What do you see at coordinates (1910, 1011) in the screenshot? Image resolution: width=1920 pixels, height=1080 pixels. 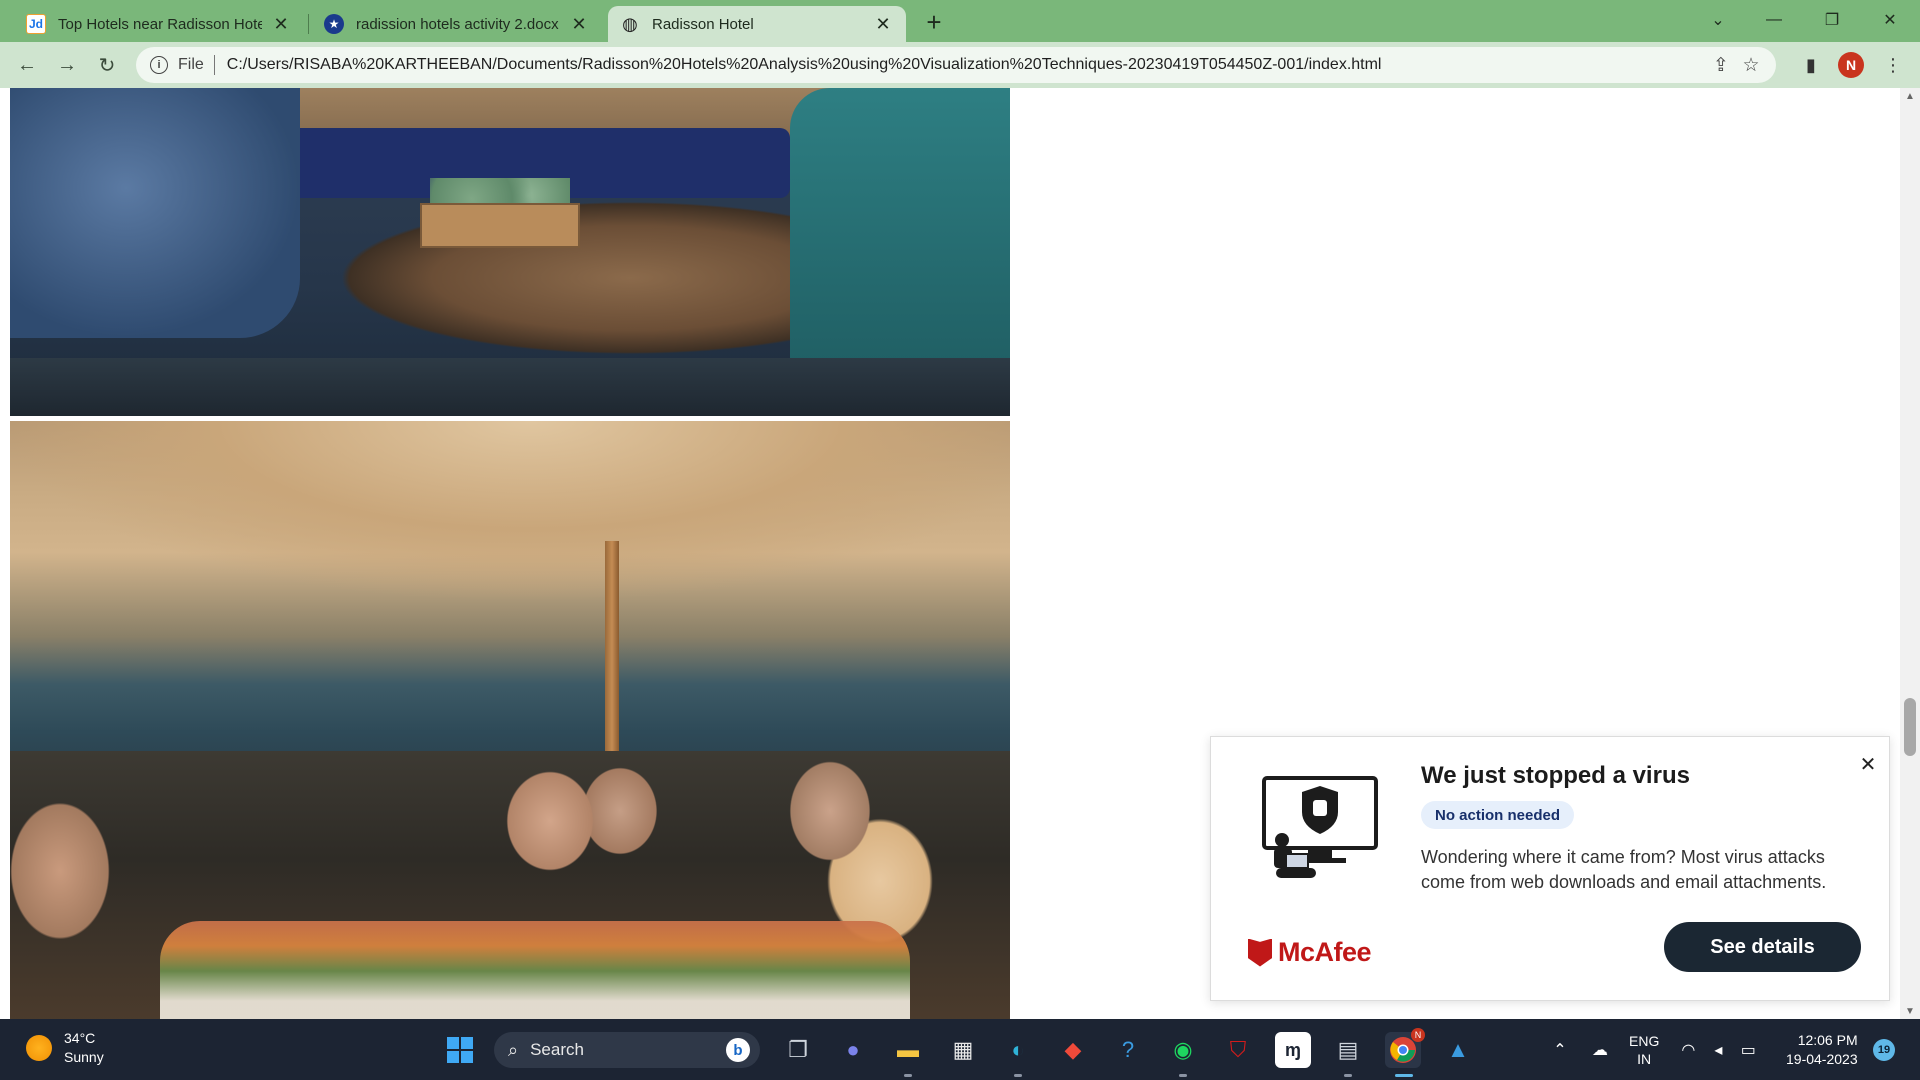 I see `scroll-down-icon: ▼` at bounding box center [1910, 1011].